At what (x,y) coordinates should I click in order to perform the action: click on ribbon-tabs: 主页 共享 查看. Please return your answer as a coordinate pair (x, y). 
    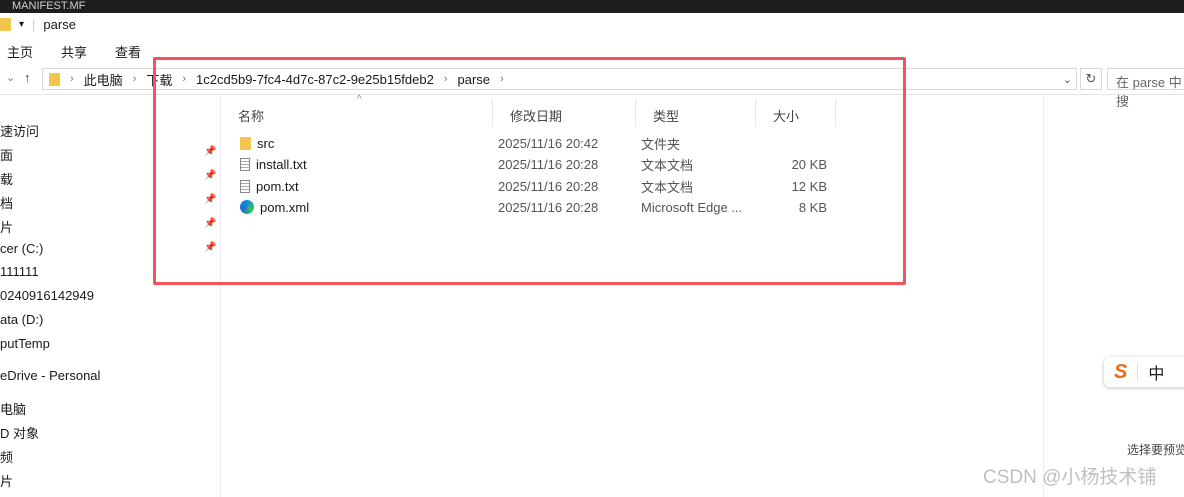
    Looking at the image, I should click on (74, 51).